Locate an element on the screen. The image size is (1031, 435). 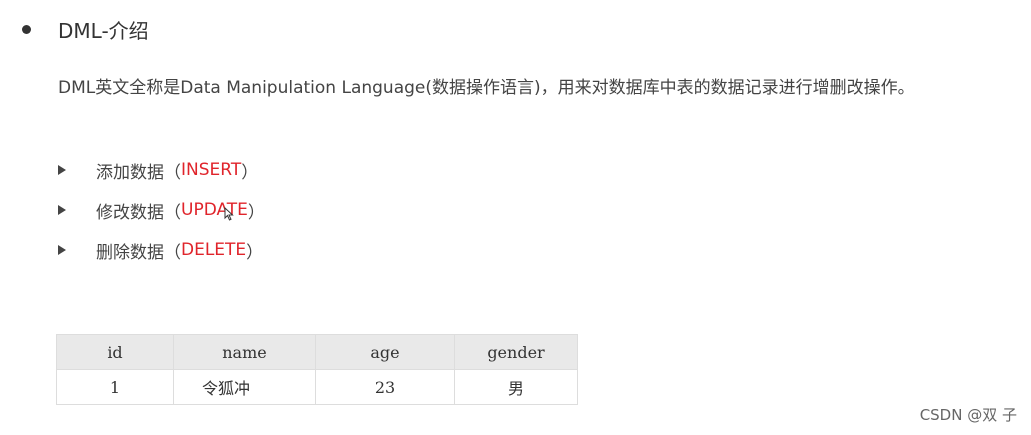
table-cell-age: 23 is located at coordinates (385, 387).